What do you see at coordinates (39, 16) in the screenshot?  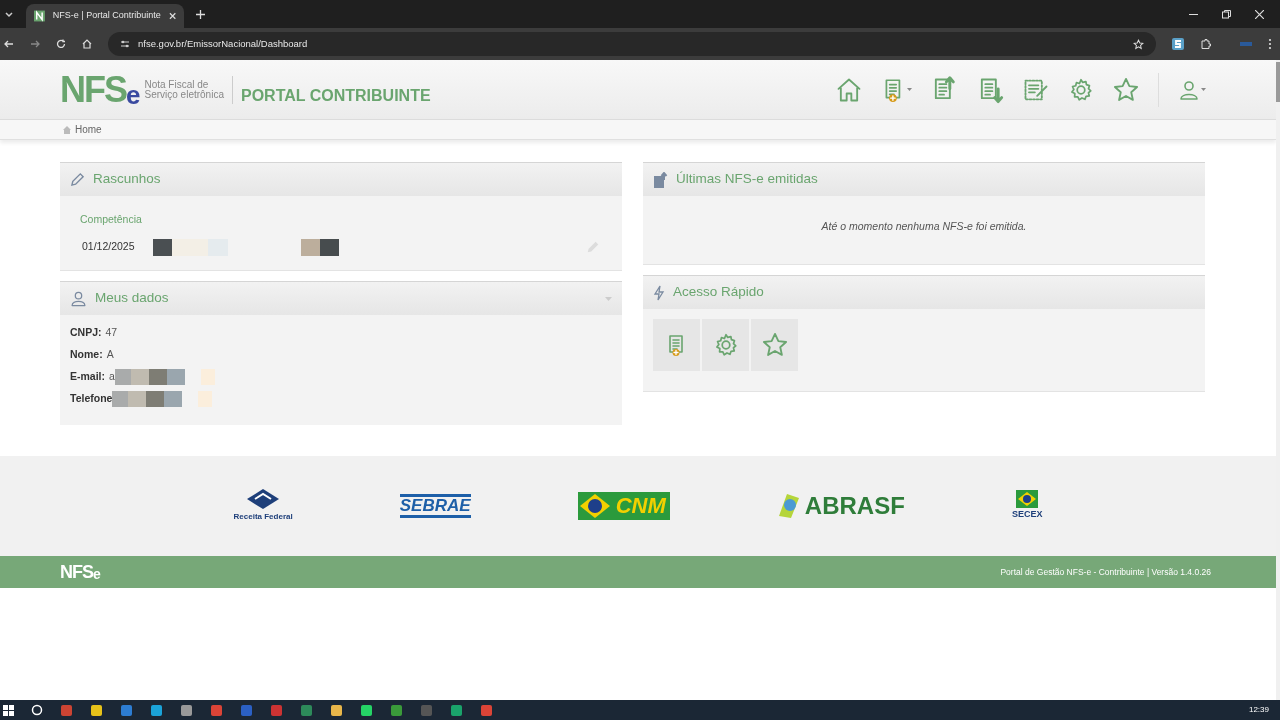 I see `site-icon` at bounding box center [39, 16].